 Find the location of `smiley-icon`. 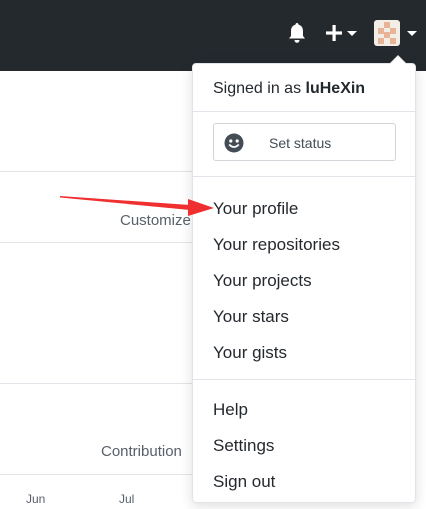

smiley-icon is located at coordinates (234, 143).